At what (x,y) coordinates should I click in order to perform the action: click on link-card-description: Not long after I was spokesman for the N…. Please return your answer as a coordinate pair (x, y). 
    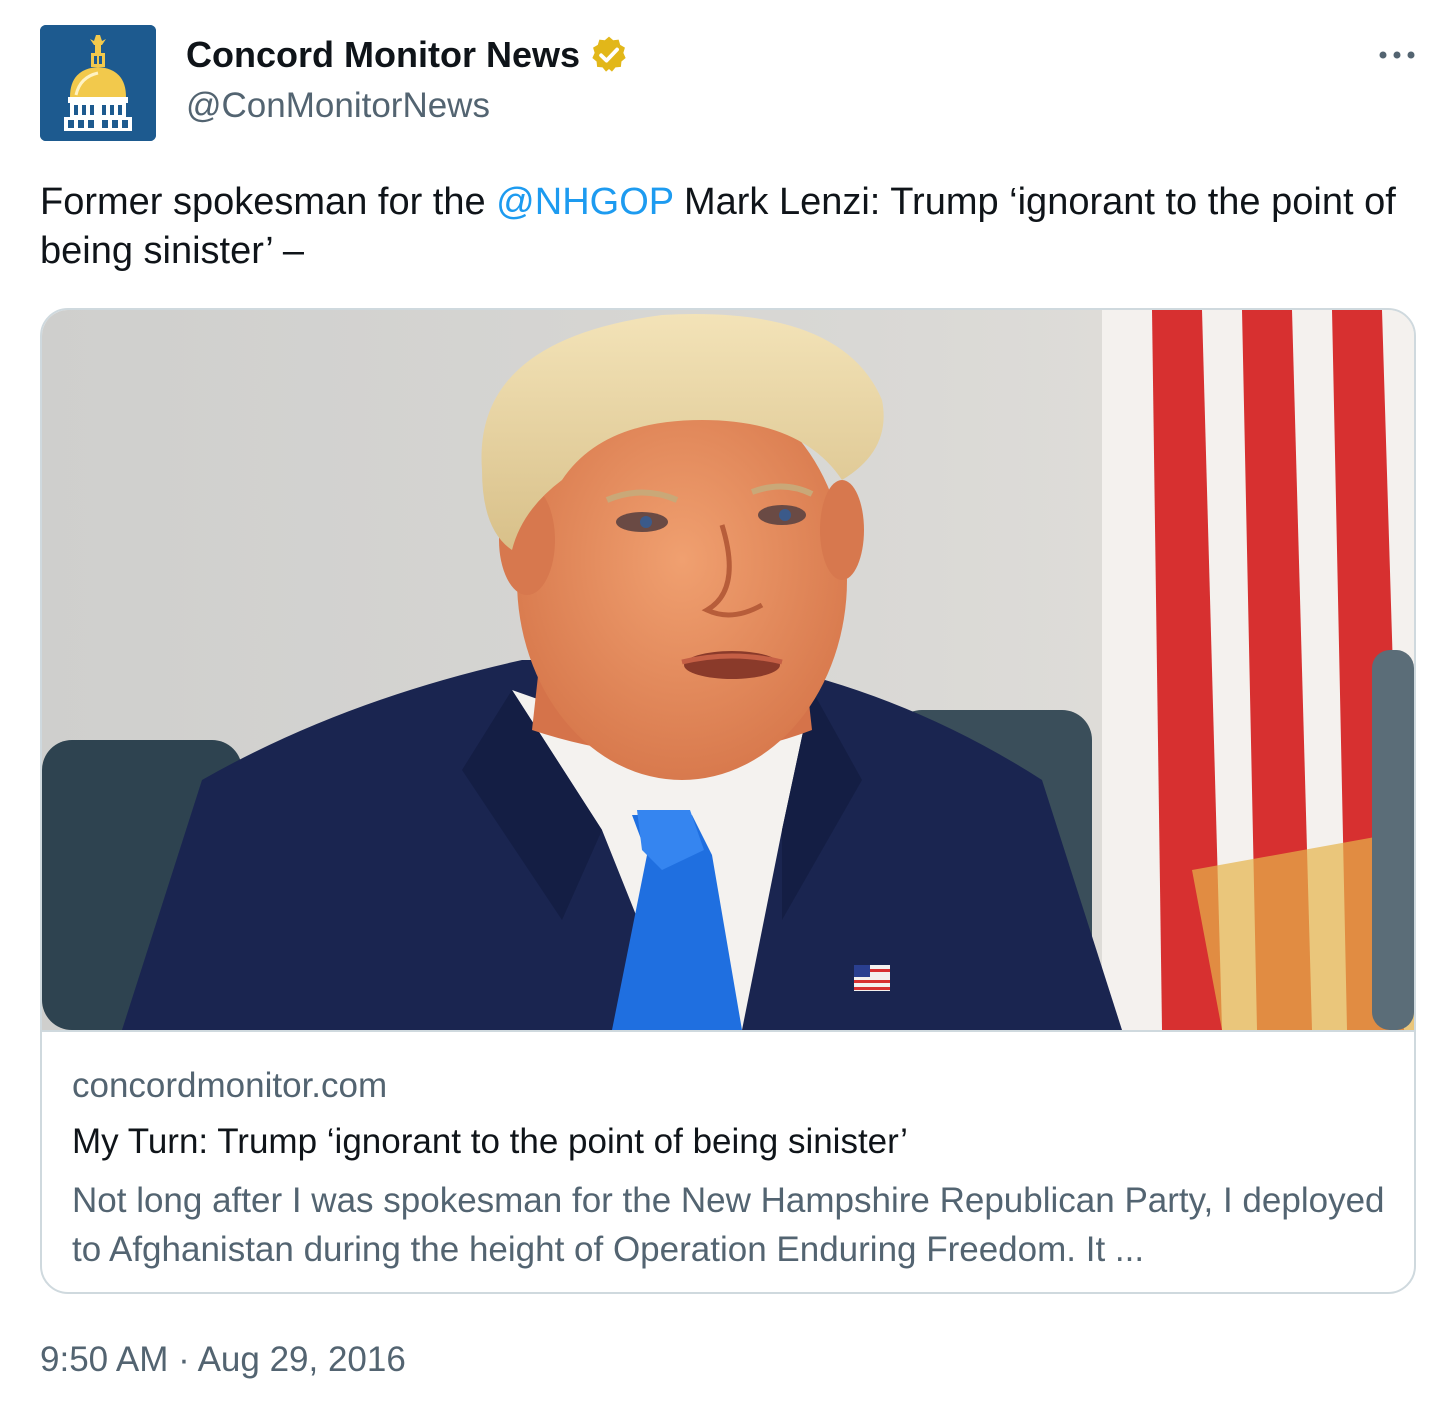
    Looking at the image, I should click on (728, 1225).